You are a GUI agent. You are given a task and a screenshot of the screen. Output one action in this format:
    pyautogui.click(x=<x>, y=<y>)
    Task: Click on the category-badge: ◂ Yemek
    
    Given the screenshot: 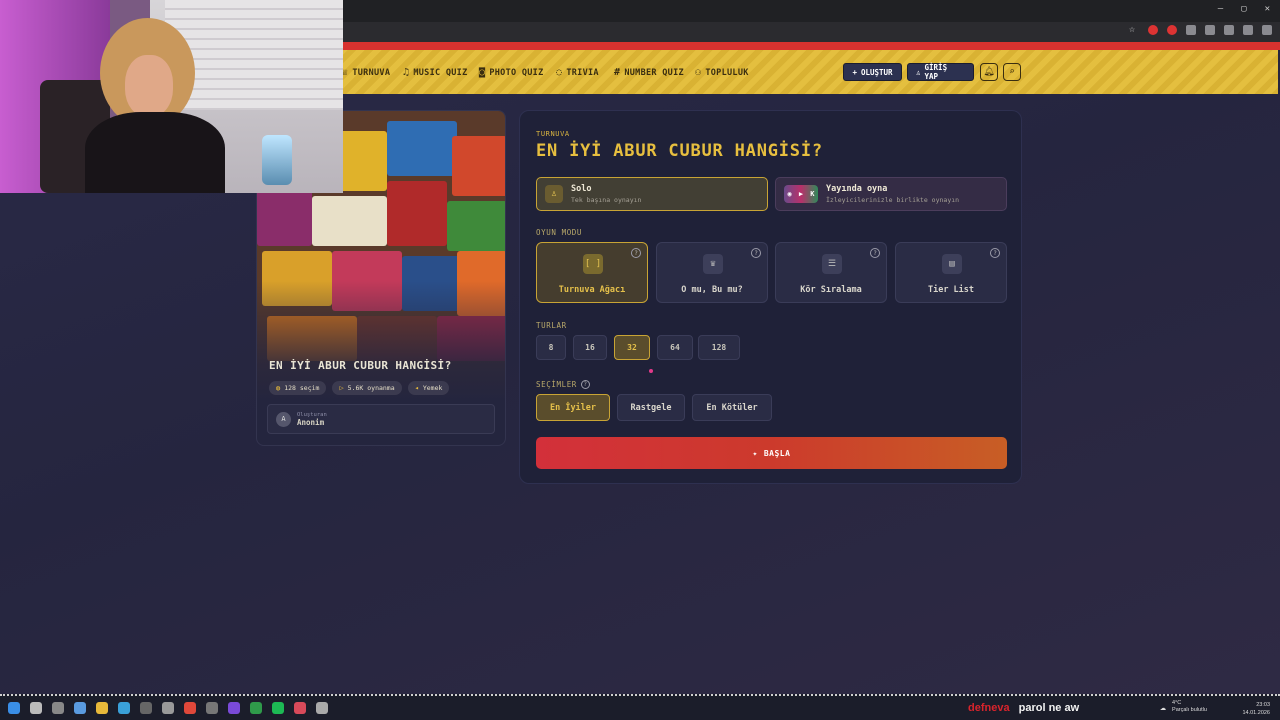 What is the action you would take?
    pyautogui.click(x=428, y=388)
    